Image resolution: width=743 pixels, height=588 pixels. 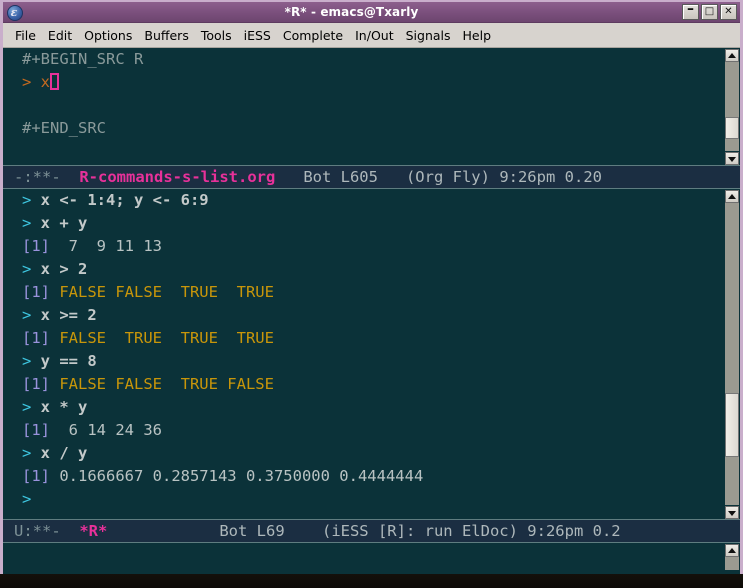 I want to click on minibuffer-scrollbar, so click(x=731, y=556).